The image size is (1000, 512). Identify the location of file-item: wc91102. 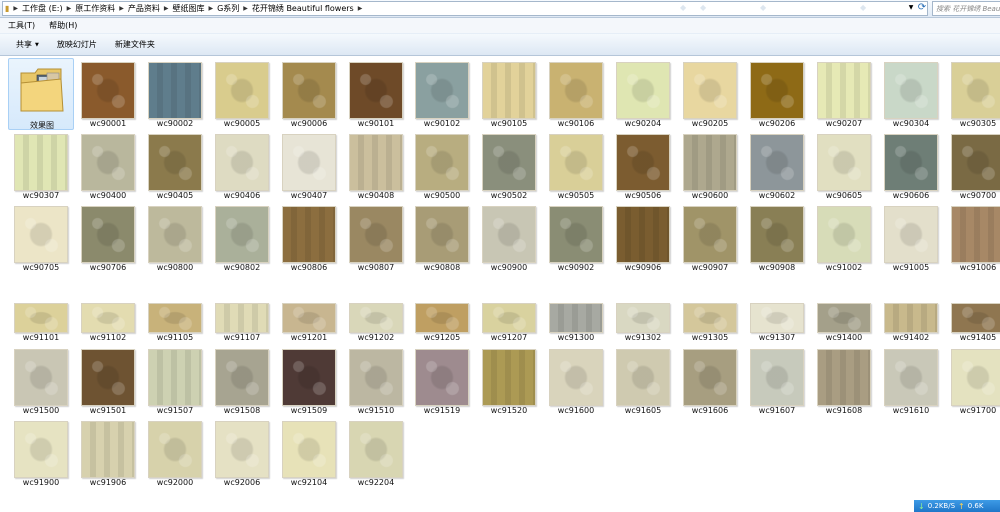
(108, 308).